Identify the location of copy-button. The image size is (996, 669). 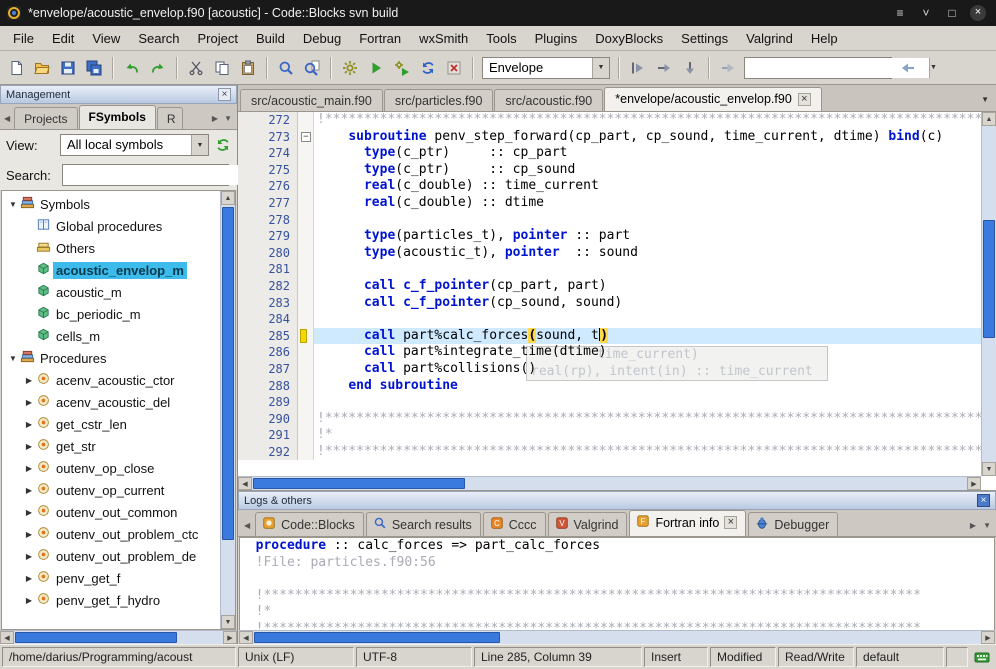
(222, 68).